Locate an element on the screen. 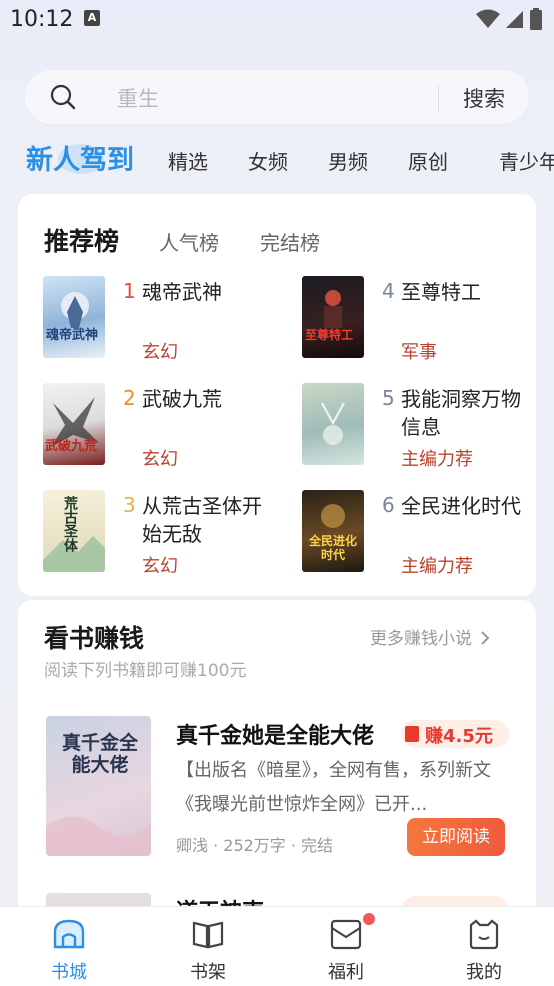 This screenshot has height=986, width=554. book-cover: 武破九荒 is located at coordinates (74, 424).